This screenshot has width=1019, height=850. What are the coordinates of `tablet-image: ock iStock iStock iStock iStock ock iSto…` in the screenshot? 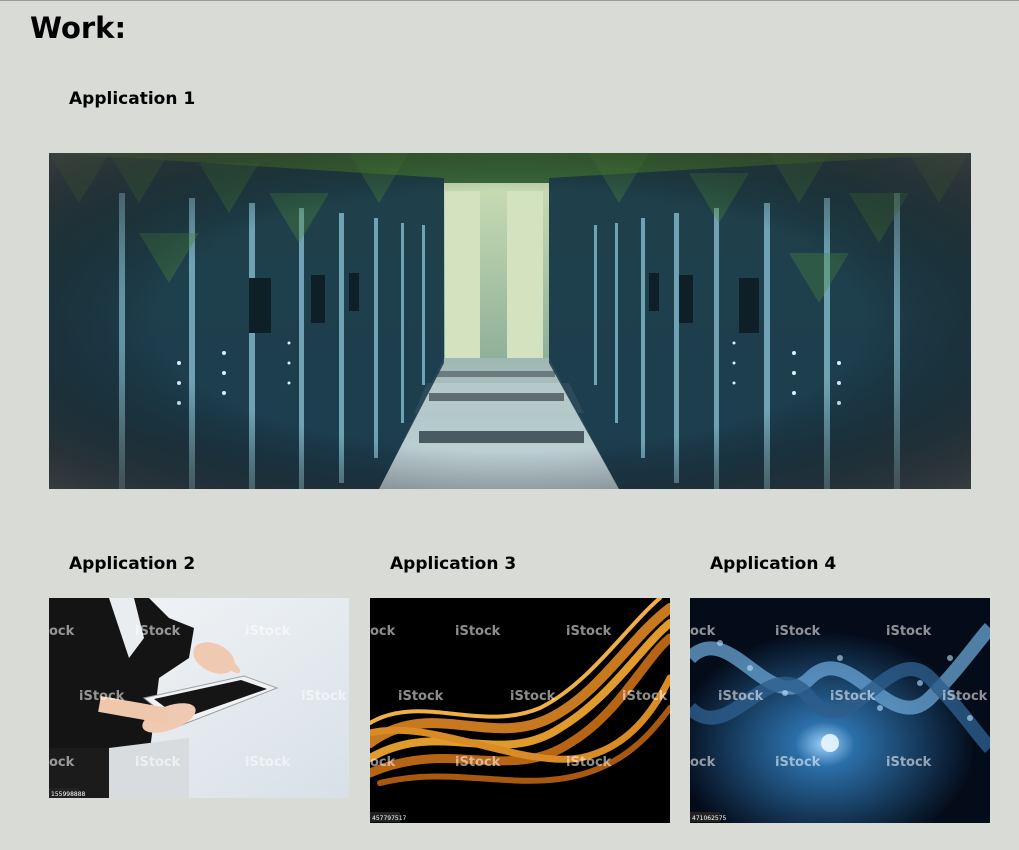 It's located at (199, 698).